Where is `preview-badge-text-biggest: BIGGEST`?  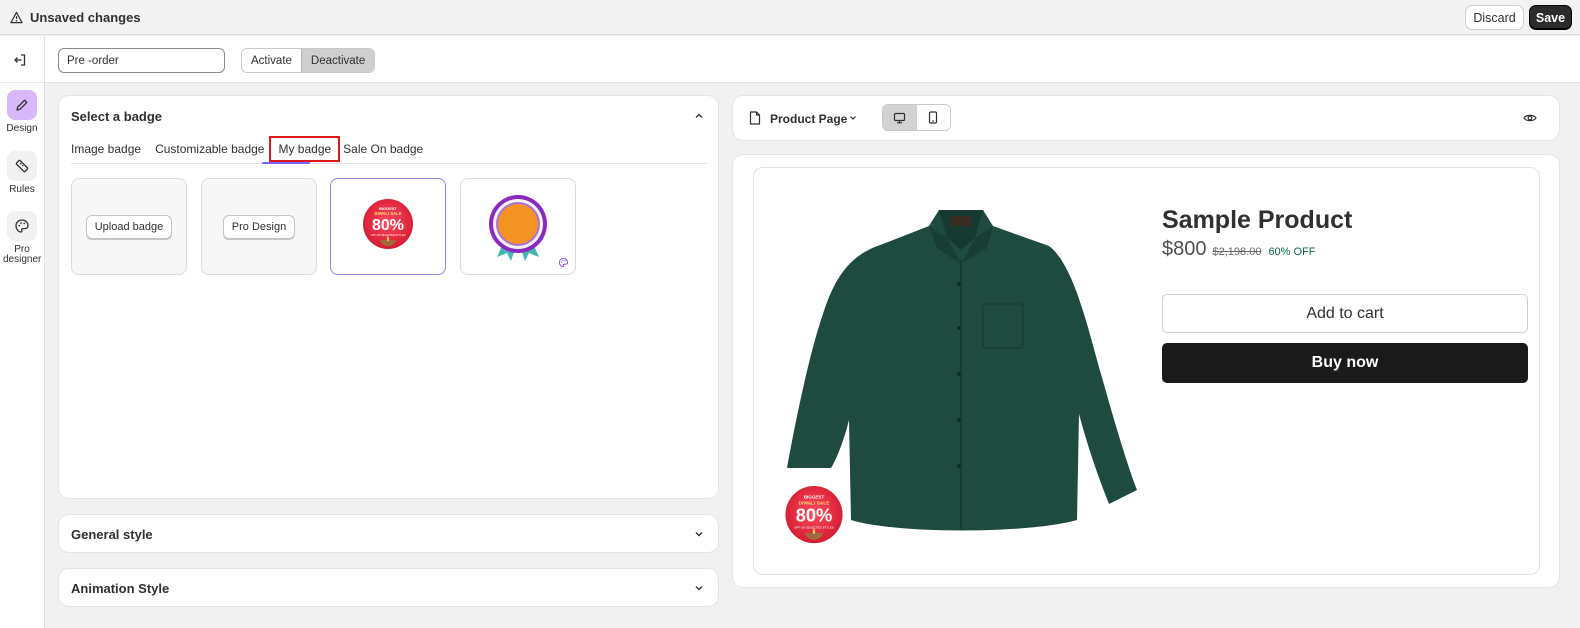
preview-badge-text-biggest: BIGGEST is located at coordinates (814, 497).